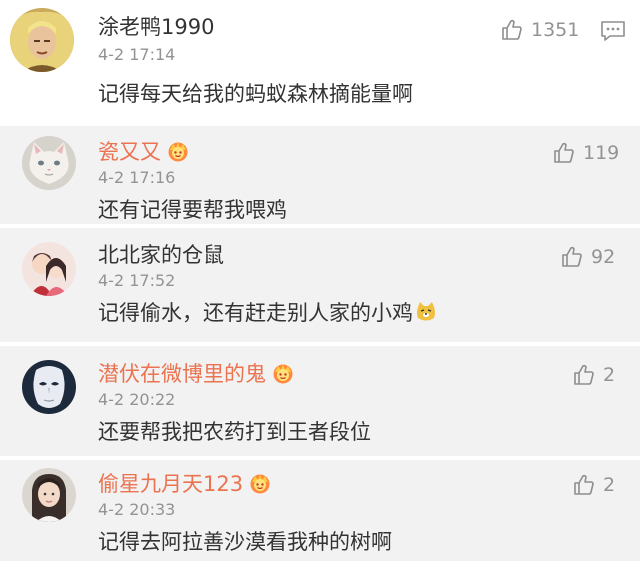 The width and height of the screenshot is (640, 561). Describe the element at coordinates (42, 40) in the screenshot. I see `yellow-haired-figure-avatar` at that location.